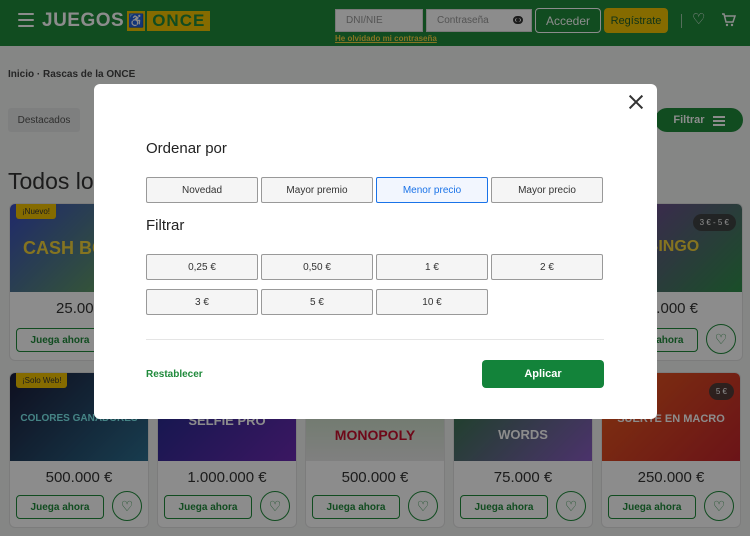  Describe the element at coordinates (186, 148) in the screenshot. I see `sort-title: Ordenar por` at that location.